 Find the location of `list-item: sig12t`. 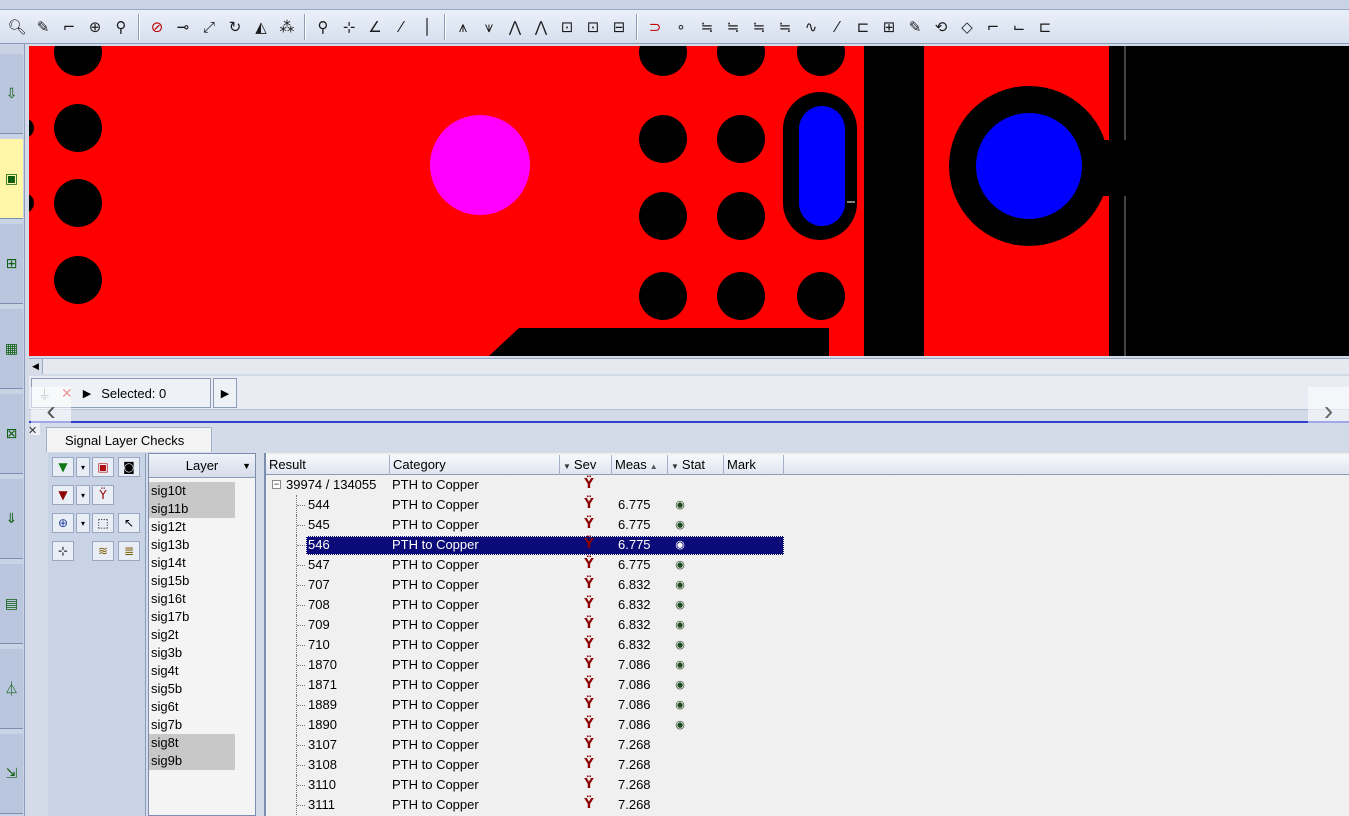

list-item: sig12t is located at coordinates (192, 527).